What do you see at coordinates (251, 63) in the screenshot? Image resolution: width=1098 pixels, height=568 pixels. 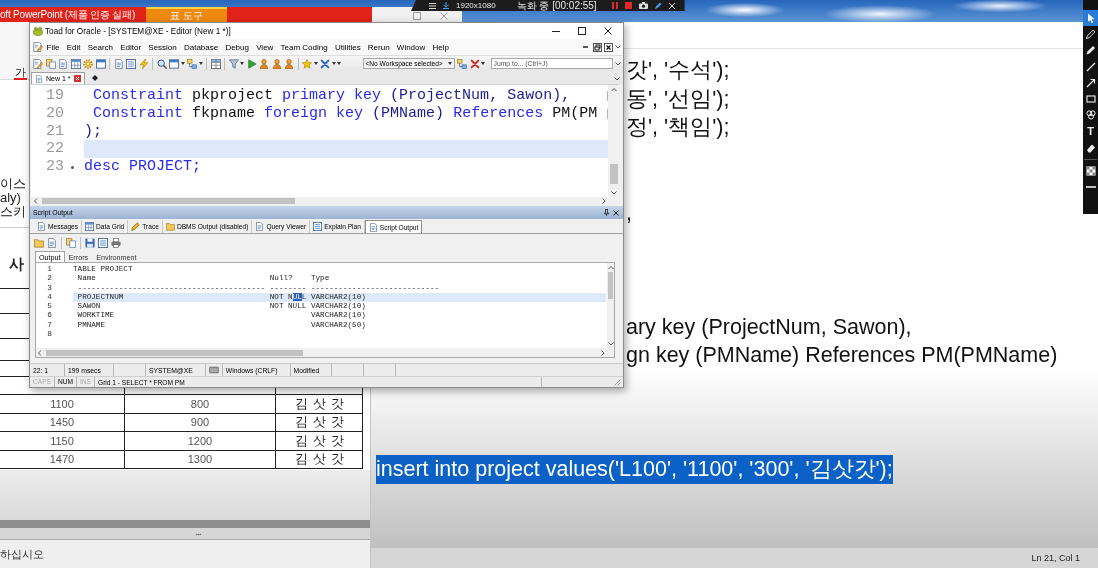 I see `play-icon` at bounding box center [251, 63].